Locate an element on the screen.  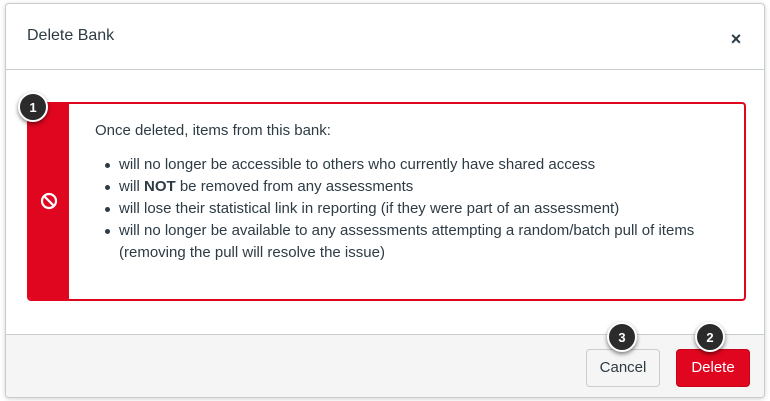
callout-badge-2: 2 is located at coordinates (710, 337).